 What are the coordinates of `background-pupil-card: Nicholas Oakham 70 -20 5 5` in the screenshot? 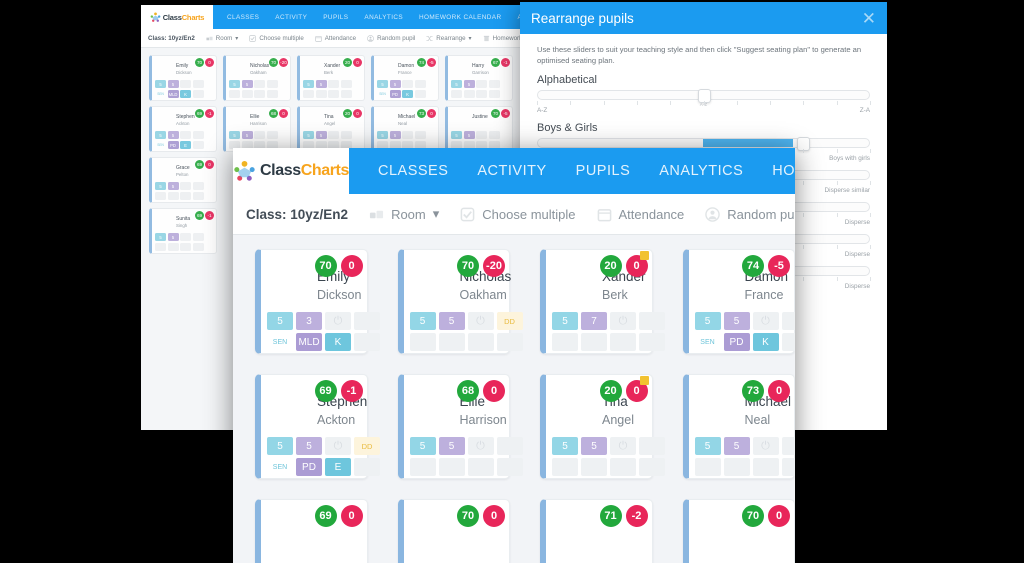 It's located at (257, 78).